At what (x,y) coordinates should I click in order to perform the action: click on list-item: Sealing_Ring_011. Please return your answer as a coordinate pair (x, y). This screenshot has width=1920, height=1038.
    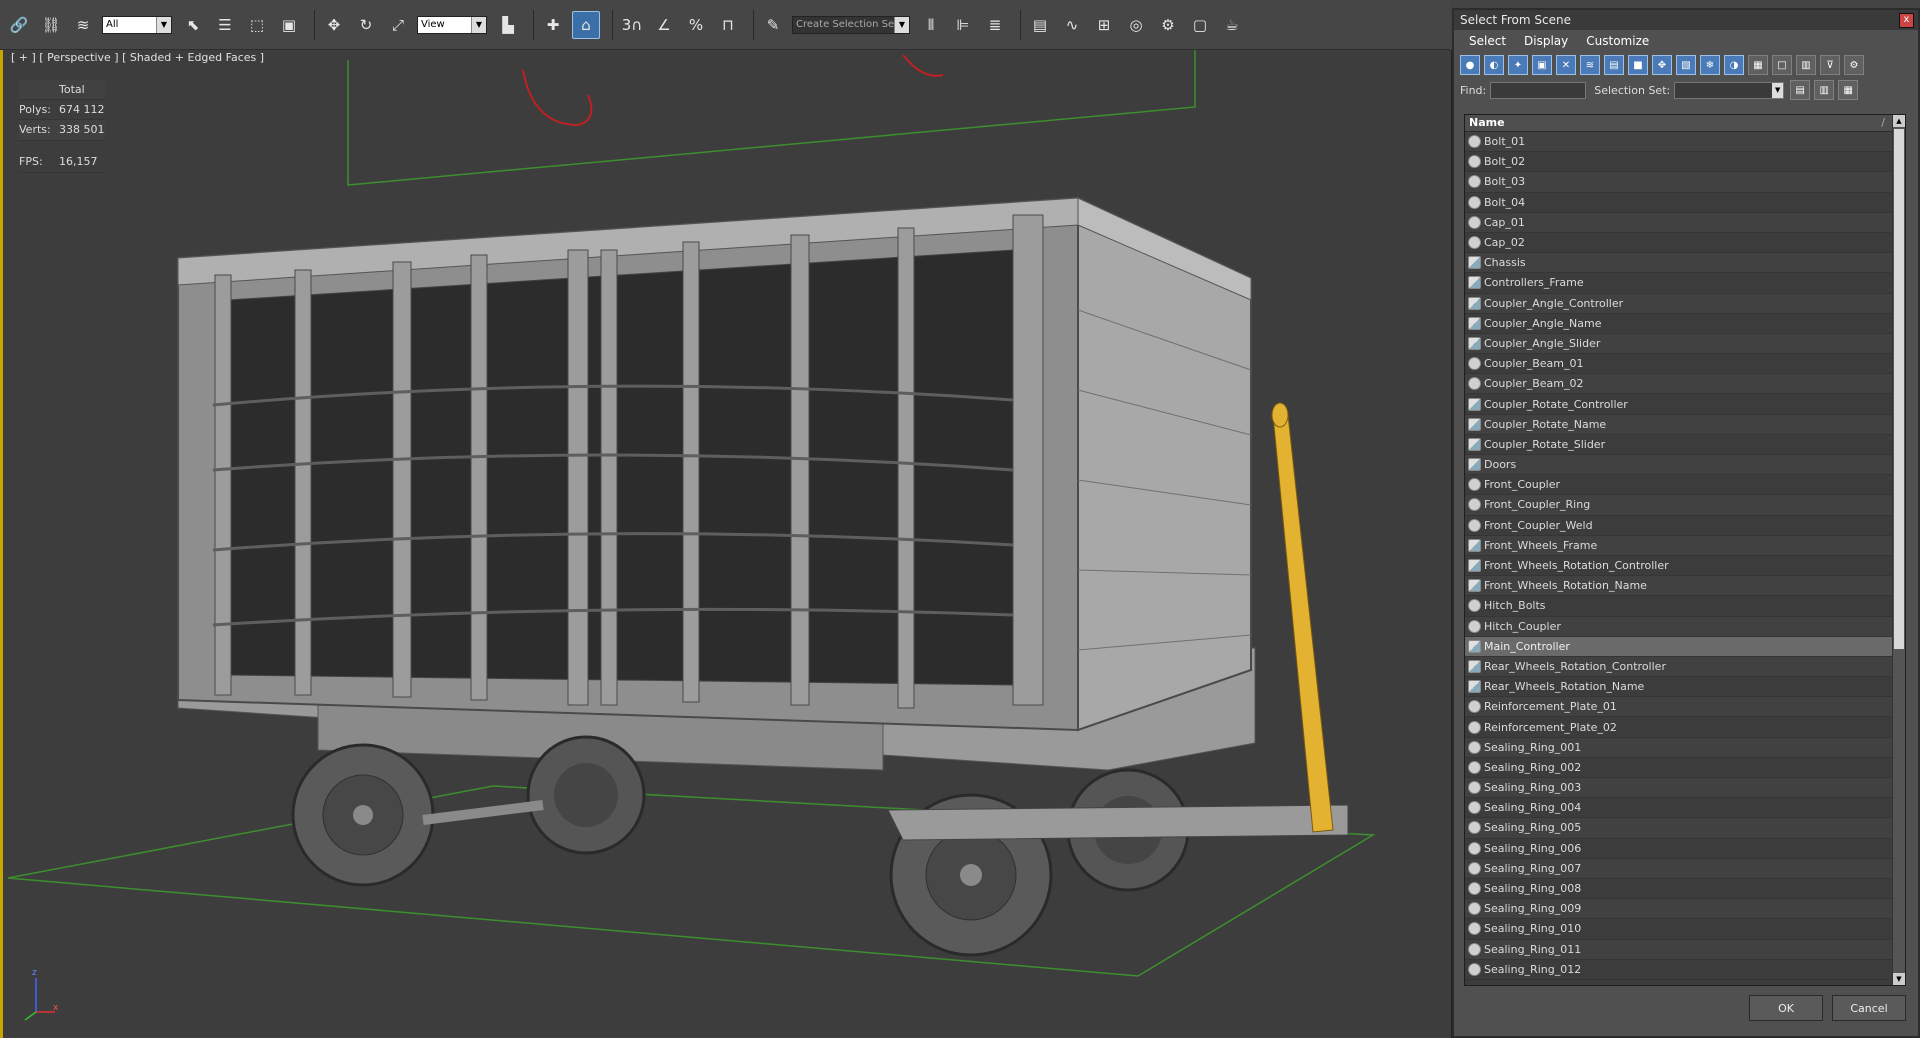
    Looking at the image, I should click on (1679, 949).